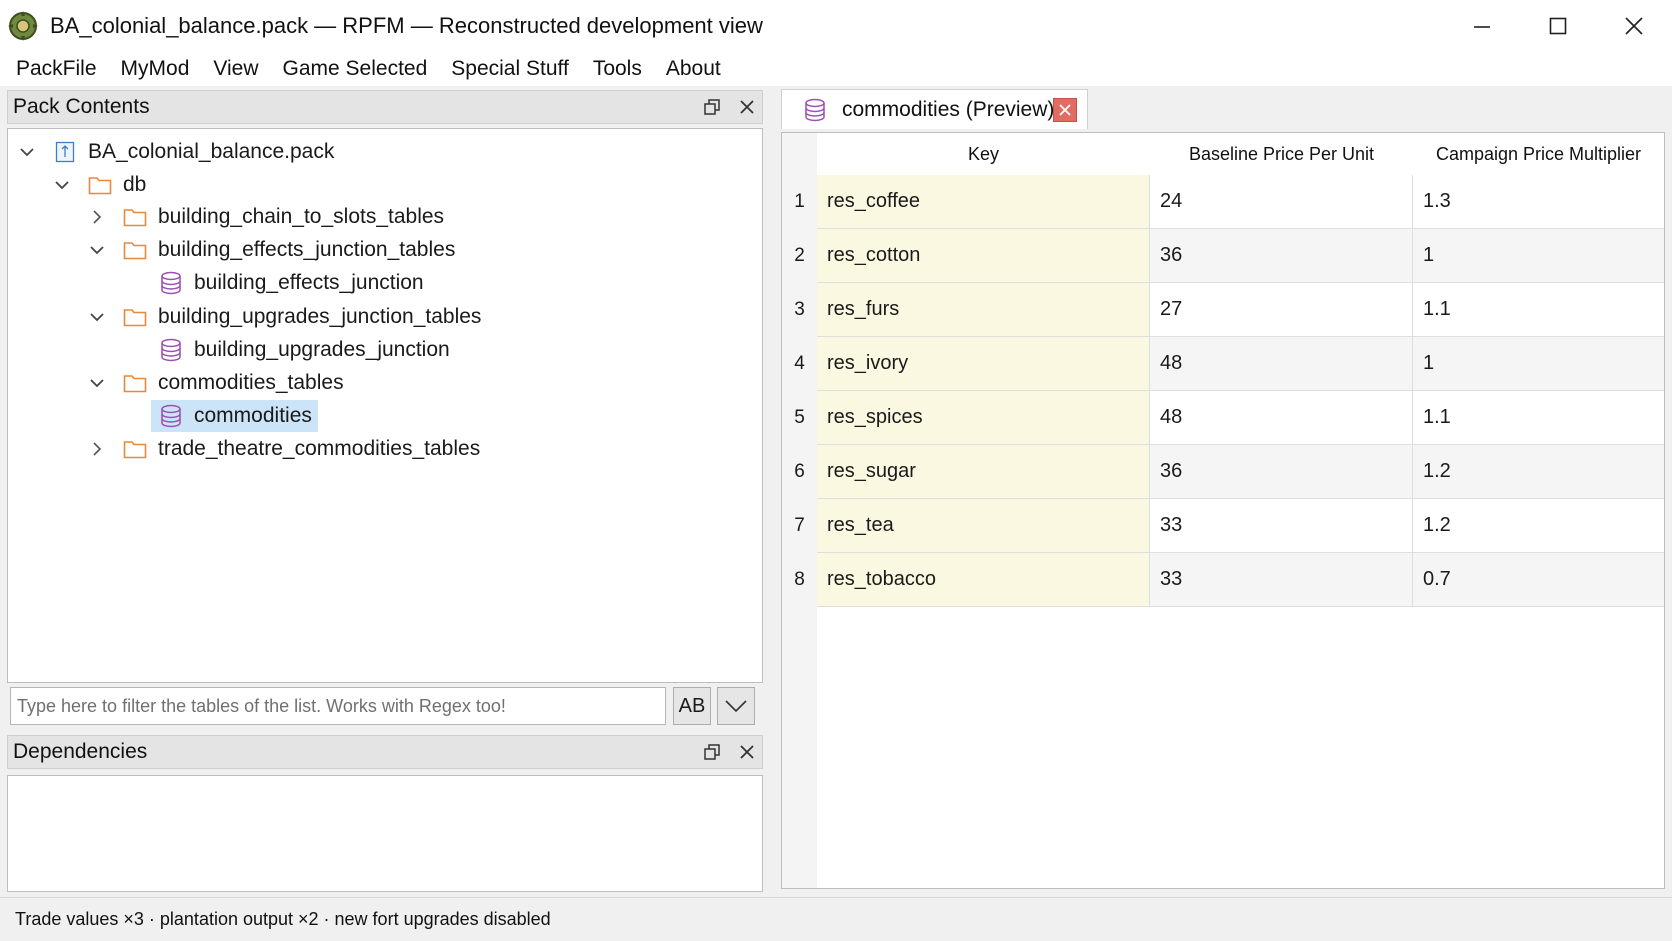 The height and width of the screenshot is (941, 1672). Describe the element at coordinates (1538, 202) in the screenshot. I see `cell-campaign-multiplier: 1.3` at that location.